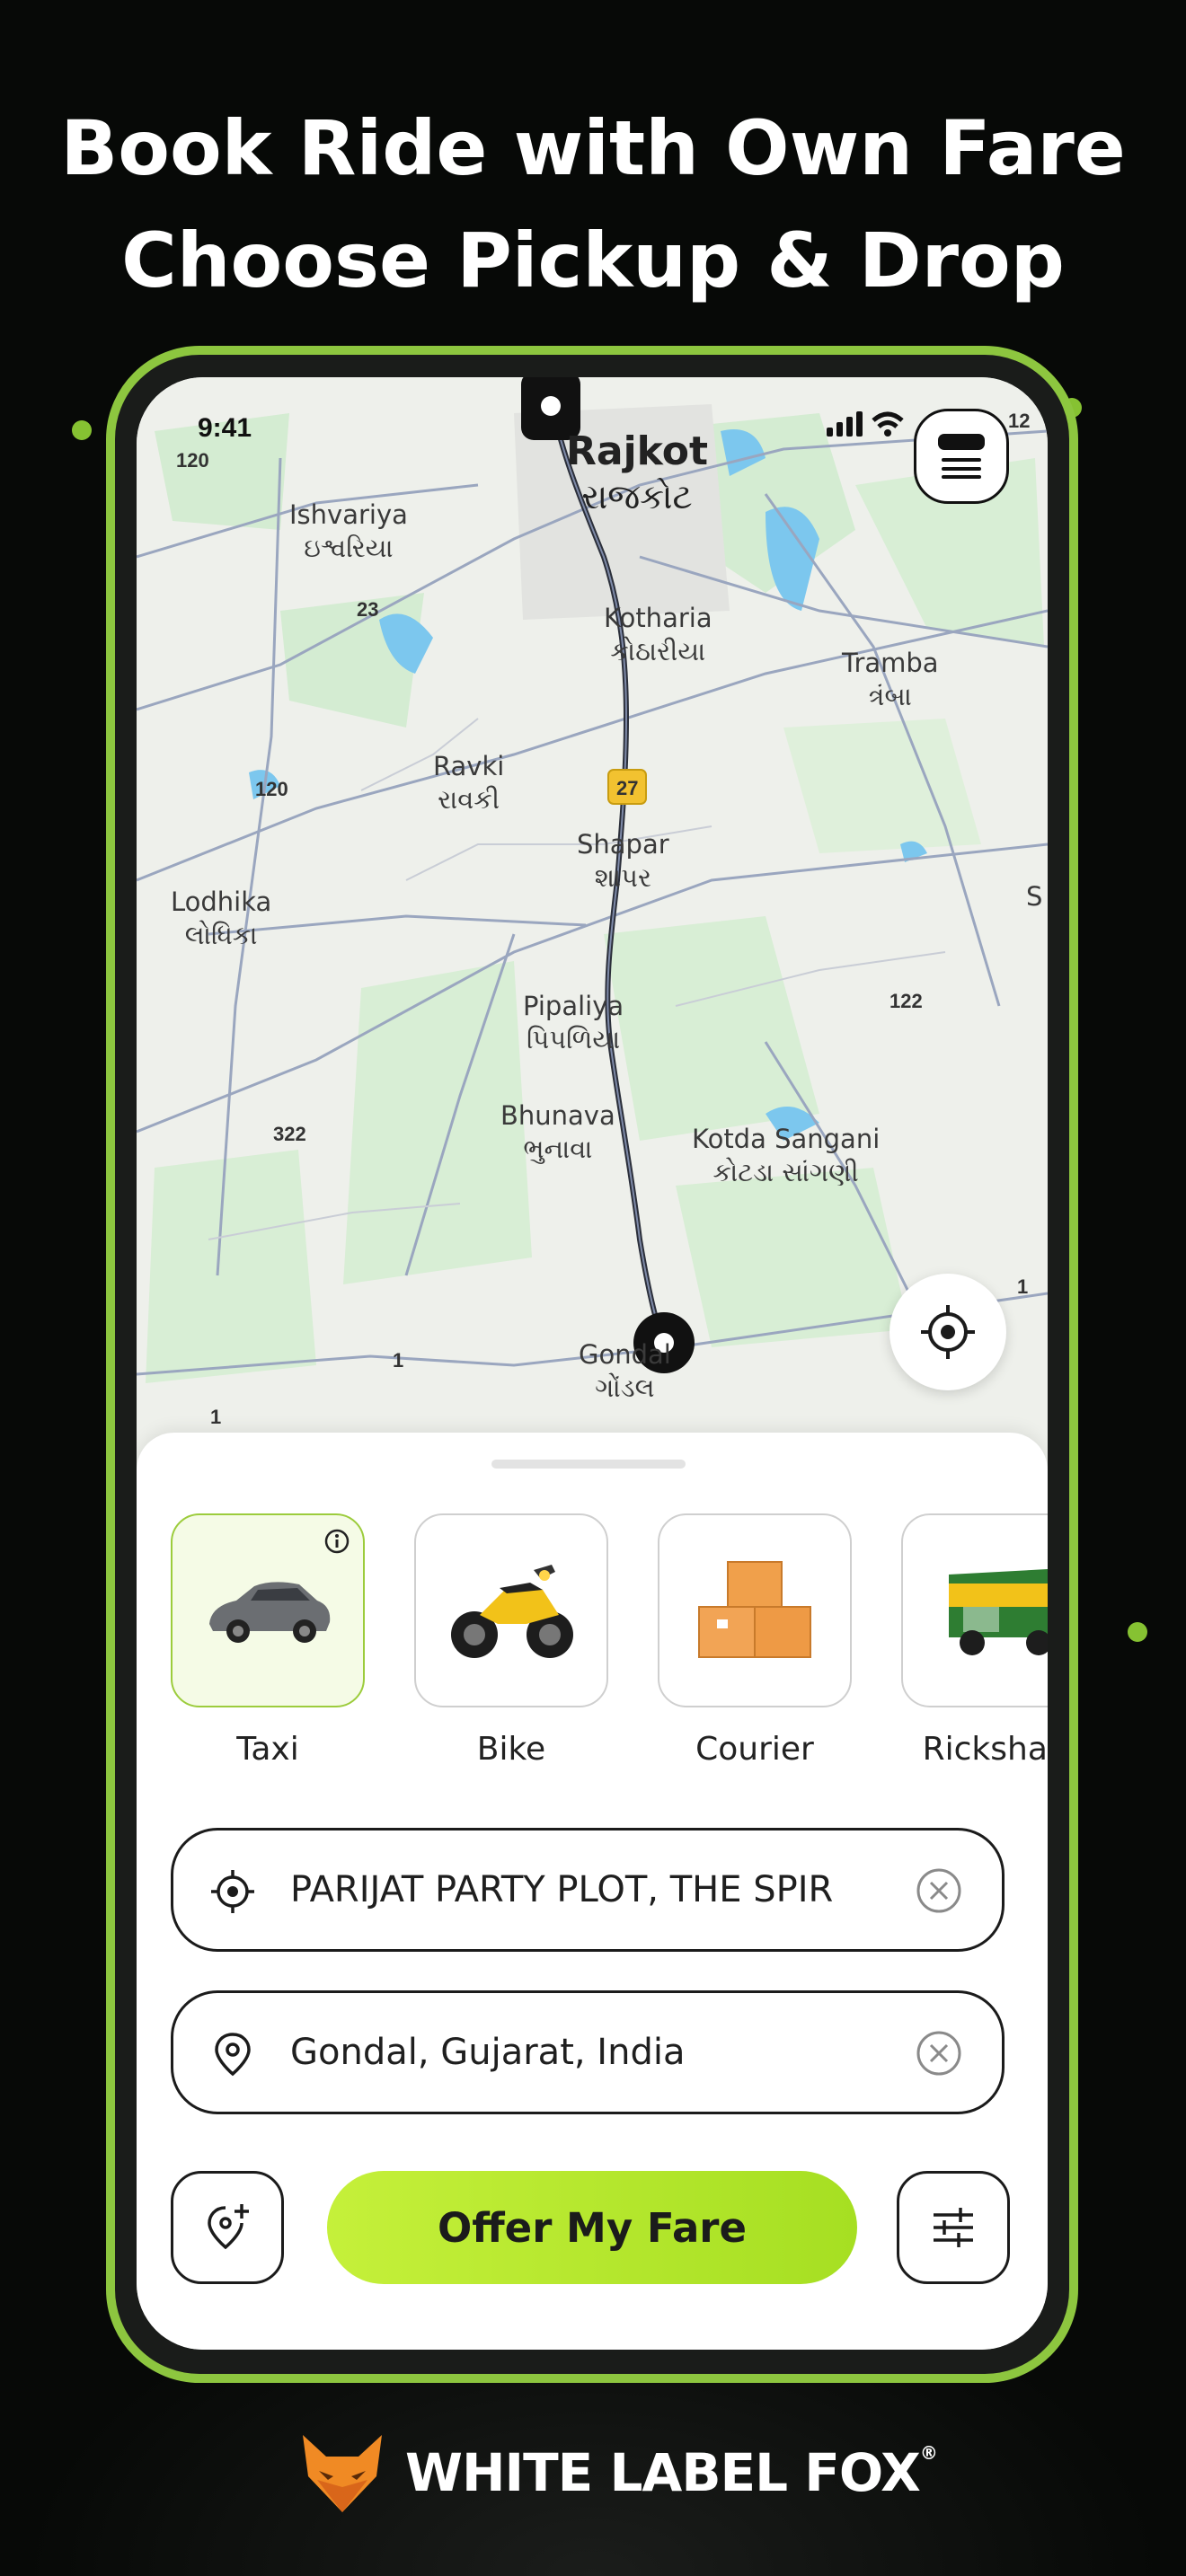 The image size is (1186, 2576). I want to click on shield-322: 322, so click(289, 1134).